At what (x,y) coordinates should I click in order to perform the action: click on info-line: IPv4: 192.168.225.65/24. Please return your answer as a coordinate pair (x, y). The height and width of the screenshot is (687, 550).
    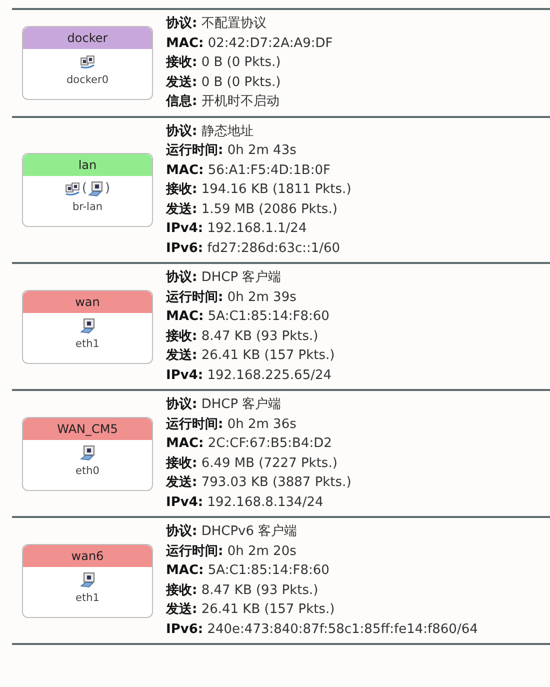
    Looking at the image, I should click on (249, 375).